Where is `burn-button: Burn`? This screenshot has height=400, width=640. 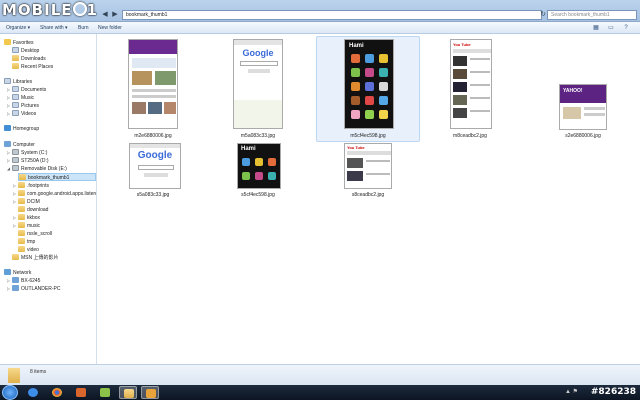
burn-button: Burn is located at coordinates (83, 28).